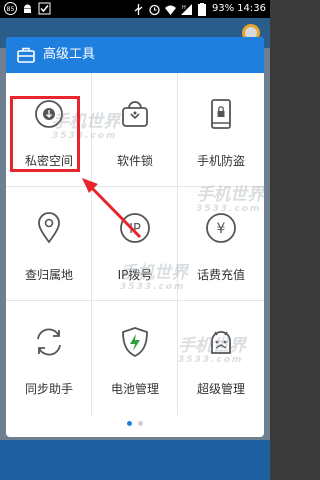 The image size is (320, 480). I want to click on tool-ip-dial: IP IP拨号, so click(135, 244).